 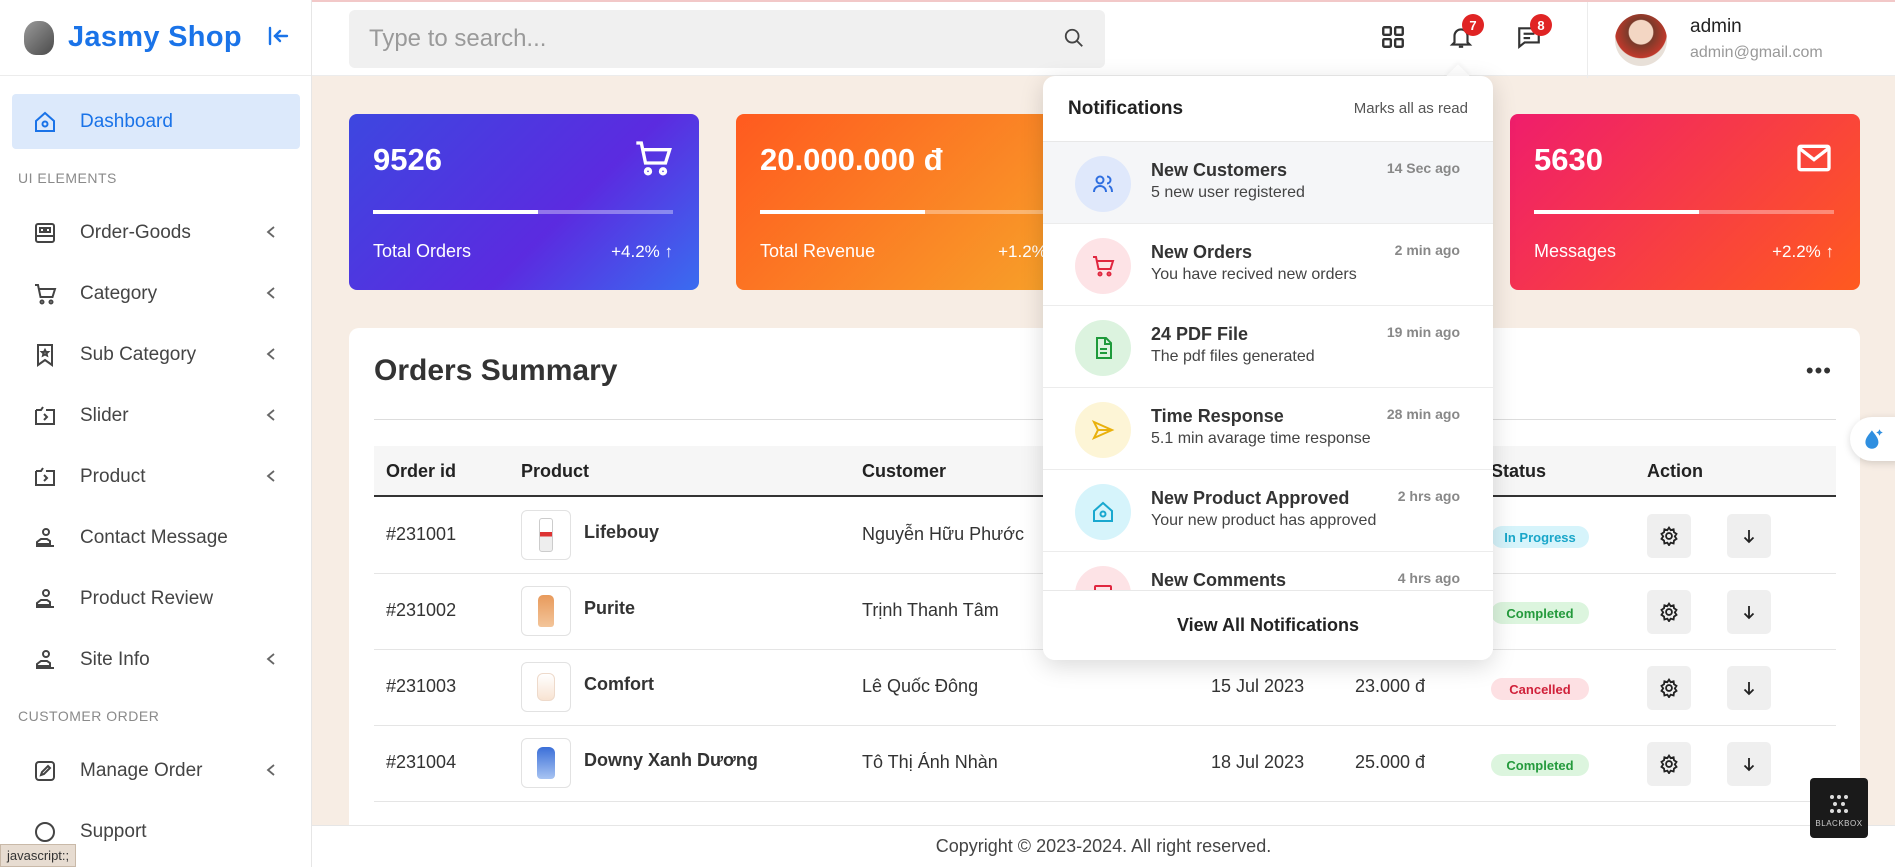 I want to click on collapse-sidebar-icon, so click(x=278, y=36).